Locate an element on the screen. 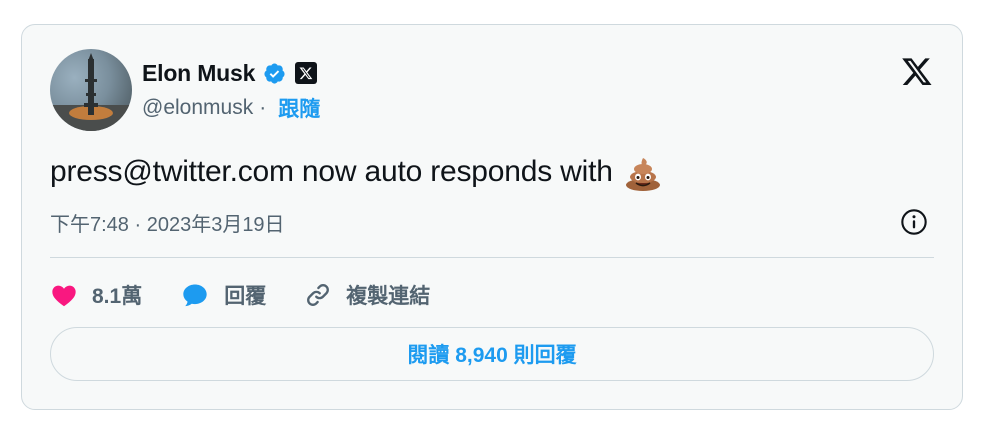 Image resolution: width=1000 pixels, height=434 pixels. pile-of-poo-icon is located at coordinates (643, 172).